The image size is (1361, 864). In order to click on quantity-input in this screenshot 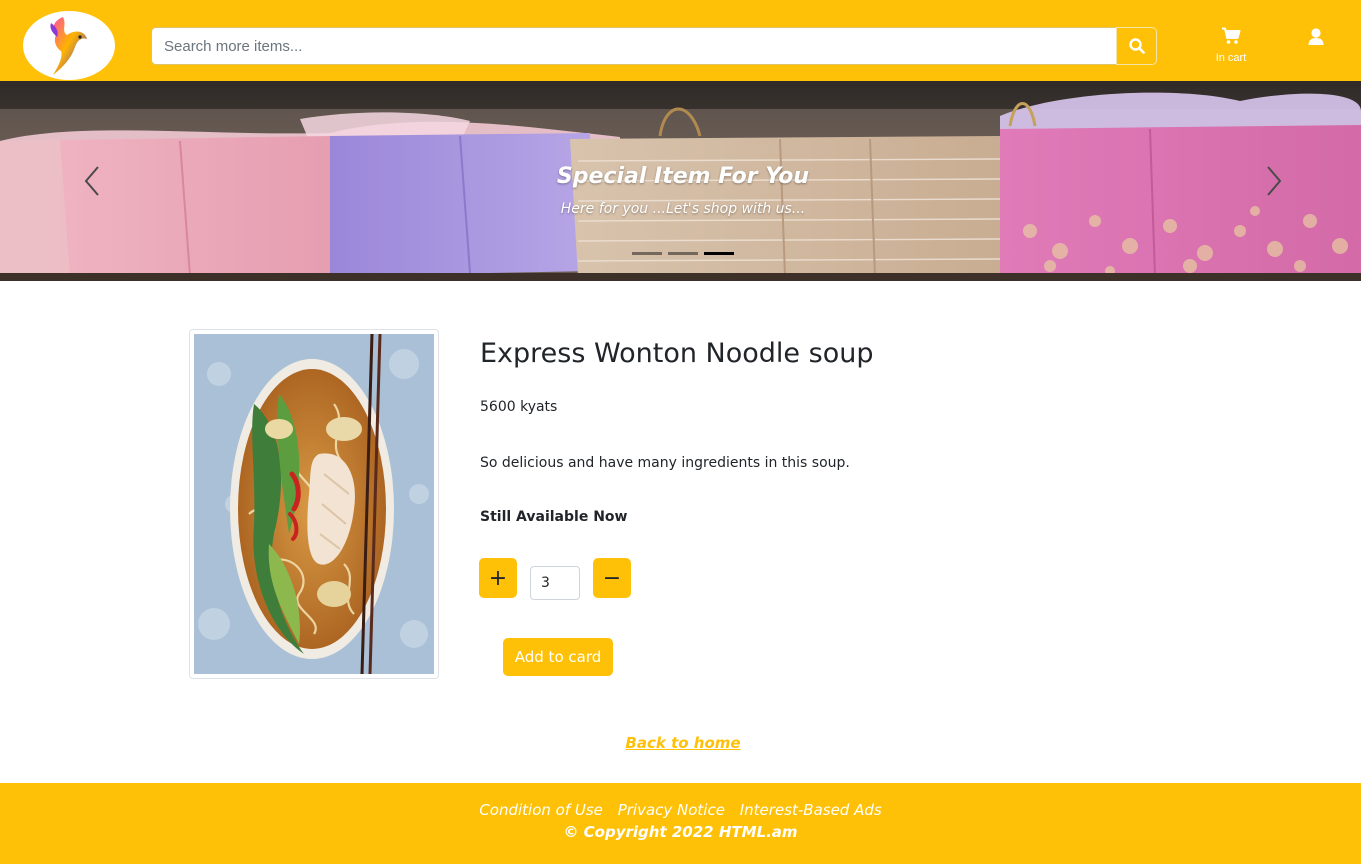, I will do `click(555, 583)`.